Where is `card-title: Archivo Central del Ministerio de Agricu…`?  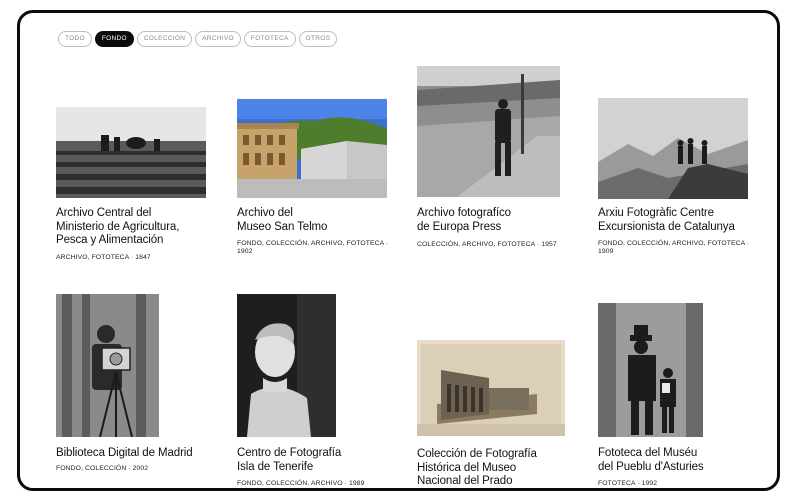 card-title: Archivo Central del Ministerio de Agricu… is located at coordinates (141, 227).